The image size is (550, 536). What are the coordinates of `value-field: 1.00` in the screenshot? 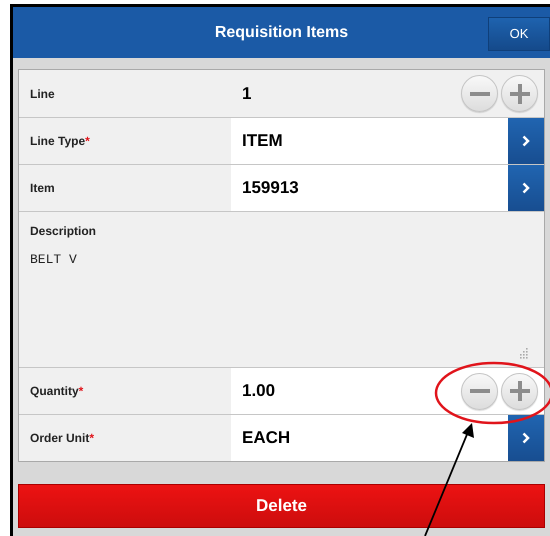 It's located at (387, 391).